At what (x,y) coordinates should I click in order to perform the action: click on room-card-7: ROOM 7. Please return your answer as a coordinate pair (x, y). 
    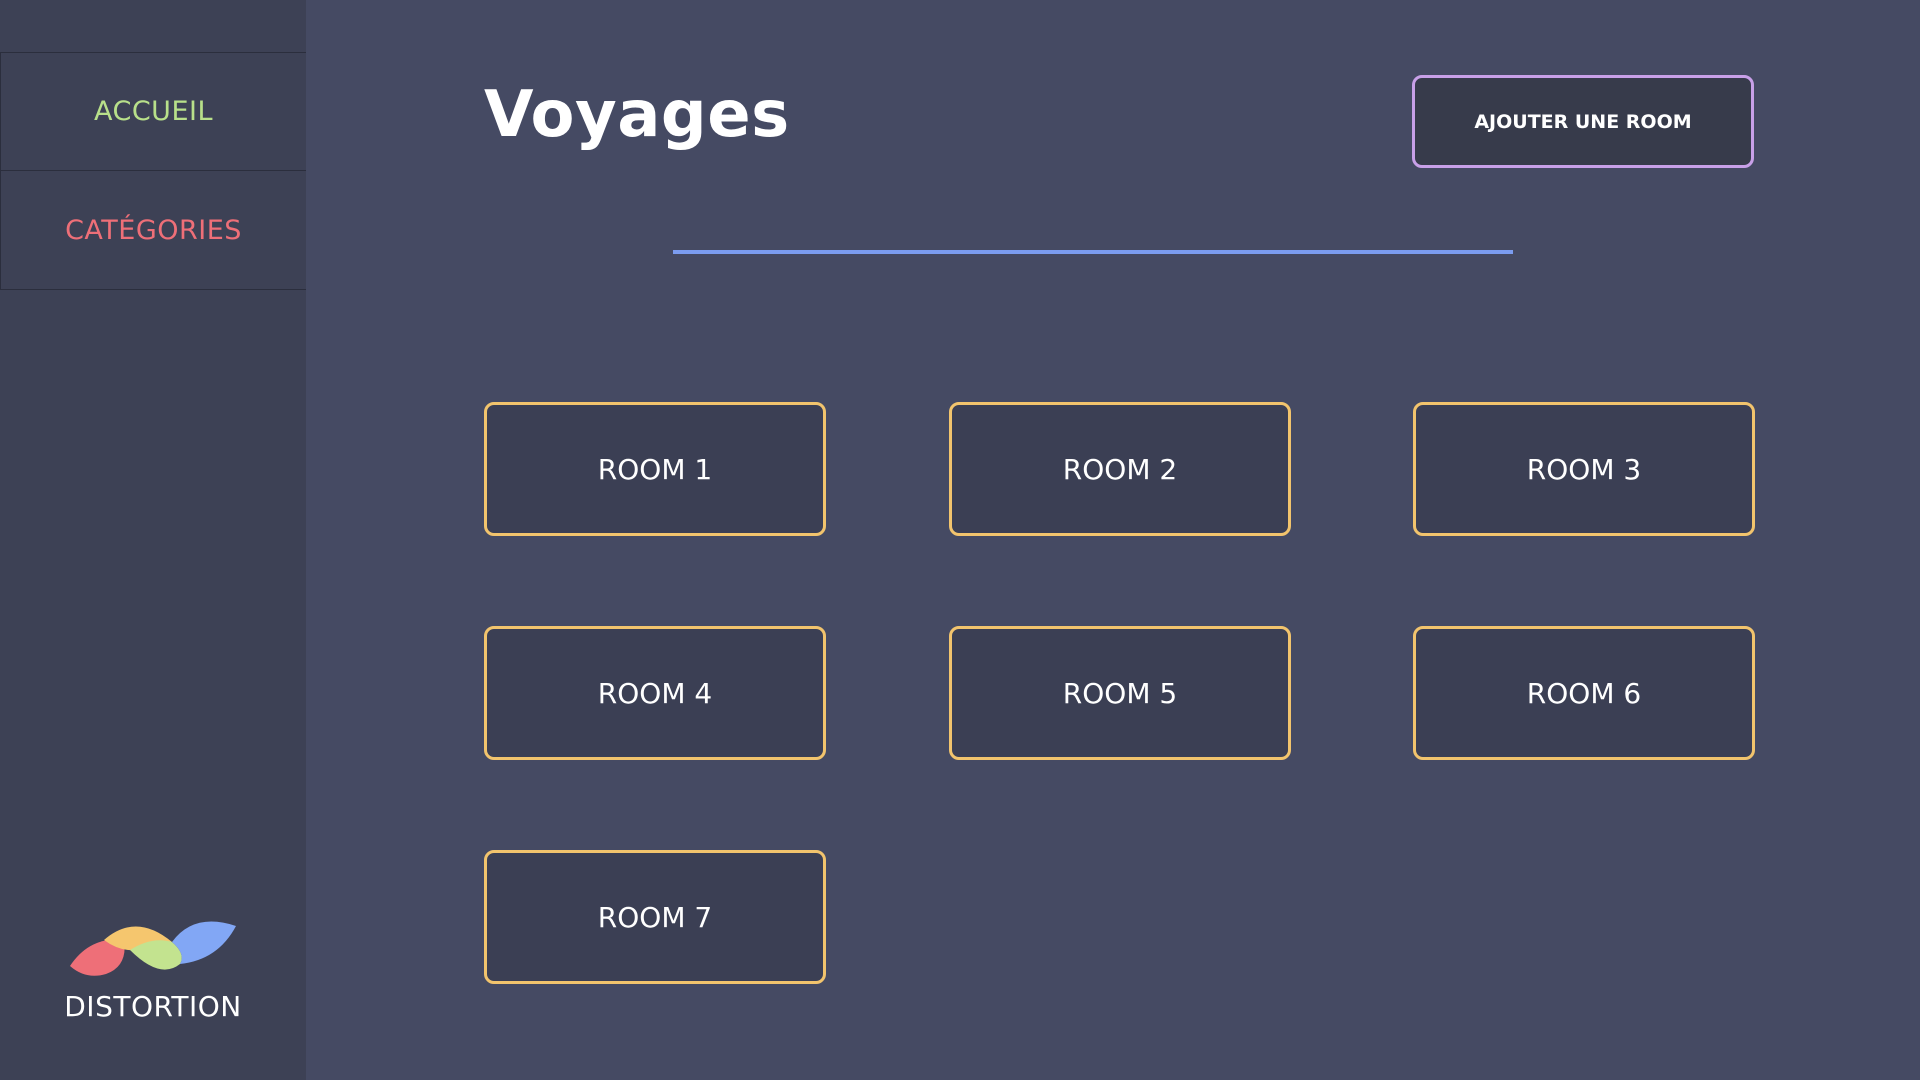
    Looking at the image, I should click on (655, 917).